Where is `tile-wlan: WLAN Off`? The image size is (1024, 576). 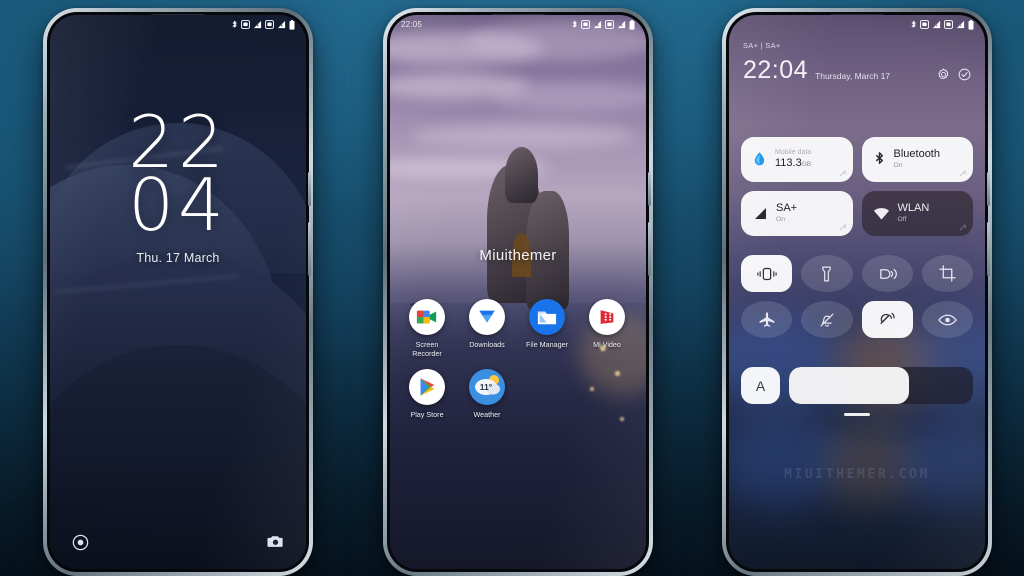 tile-wlan: WLAN Off is located at coordinates (917, 213).